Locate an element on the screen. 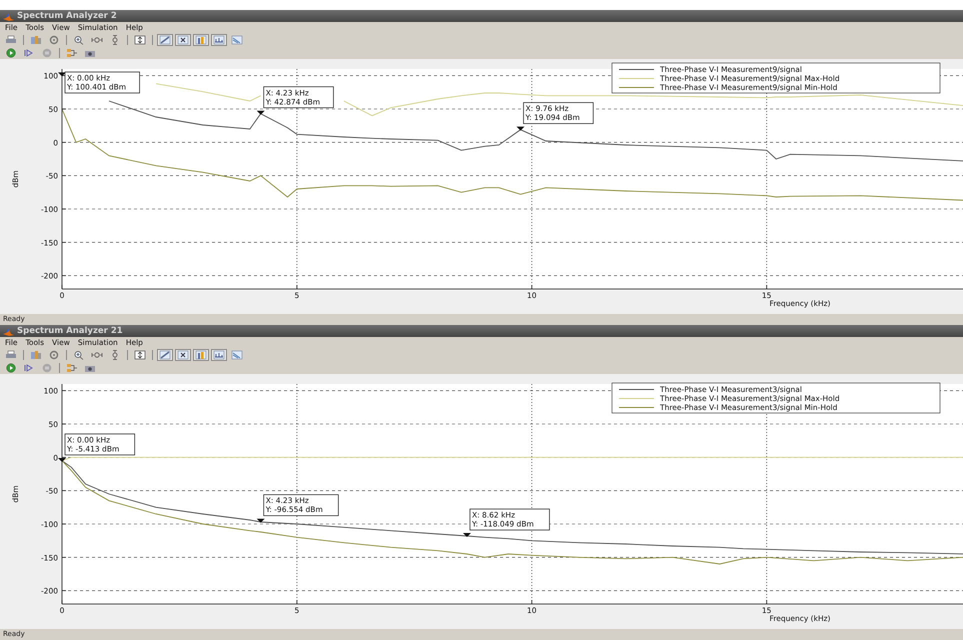 This screenshot has width=963, height=640. window-title: Spectrum Analyzer 21 is located at coordinates (70, 331).